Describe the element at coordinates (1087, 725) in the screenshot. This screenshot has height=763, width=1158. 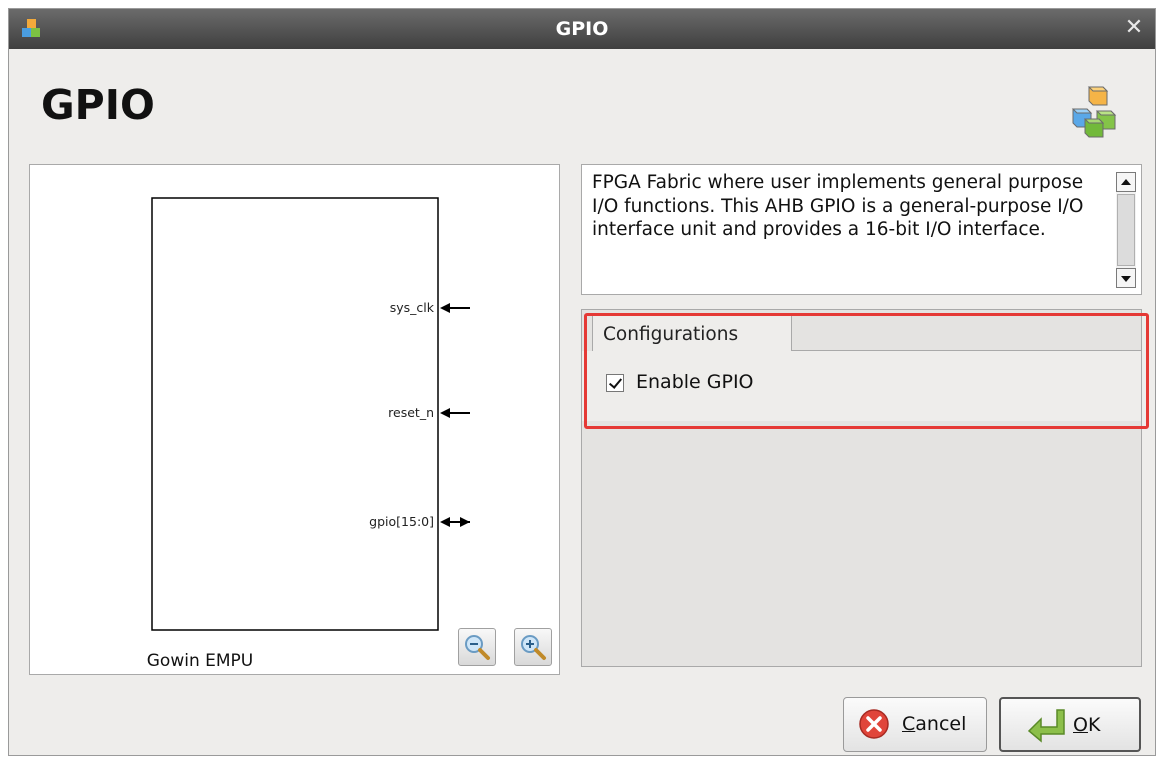
I see `ok-label: OK` at that location.